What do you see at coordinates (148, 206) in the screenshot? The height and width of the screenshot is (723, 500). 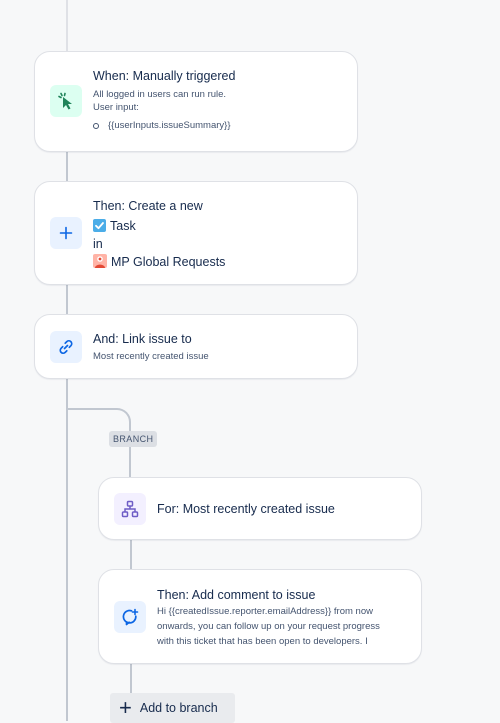 I see `create-title: Then: Create a new` at bounding box center [148, 206].